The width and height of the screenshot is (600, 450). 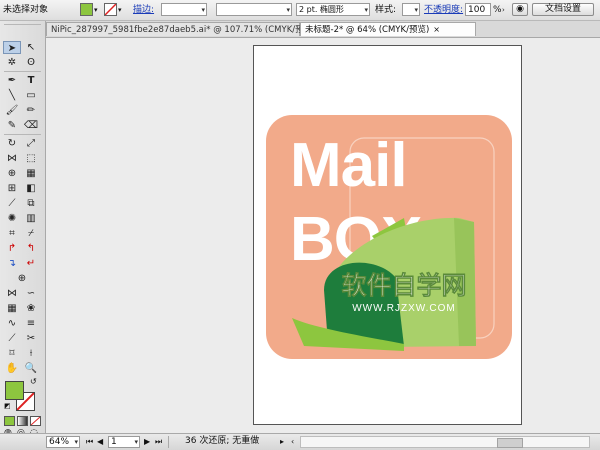 What do you see at coordinates (31, 218) in the screenshot?
I see `column-graph-tool: ▥` at bounding box center [31, 218].